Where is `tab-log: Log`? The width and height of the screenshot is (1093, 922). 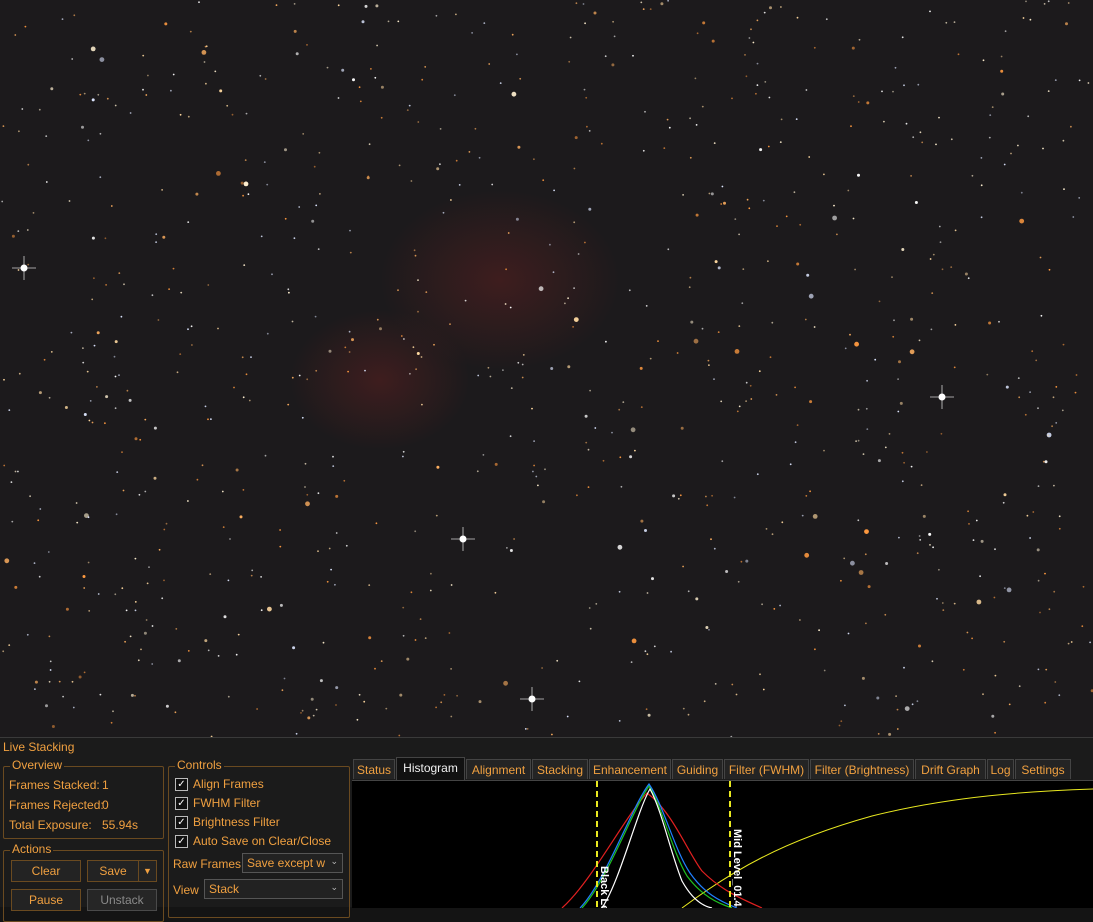
tab-log: Log is located at coordinates (1000, 769).